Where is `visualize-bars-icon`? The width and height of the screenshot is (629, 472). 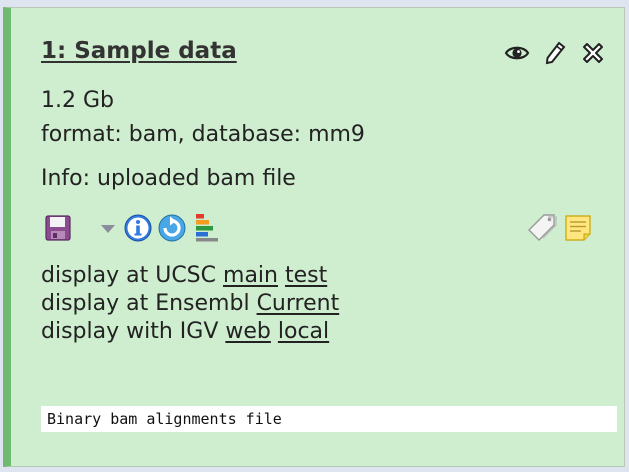 visualize-bars-icon is located at coordinates (206, 228).